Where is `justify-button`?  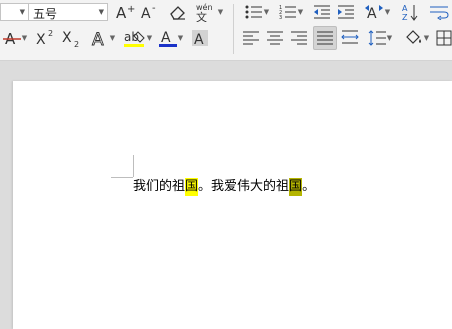 justify-button is located at coordinates (325, 38).